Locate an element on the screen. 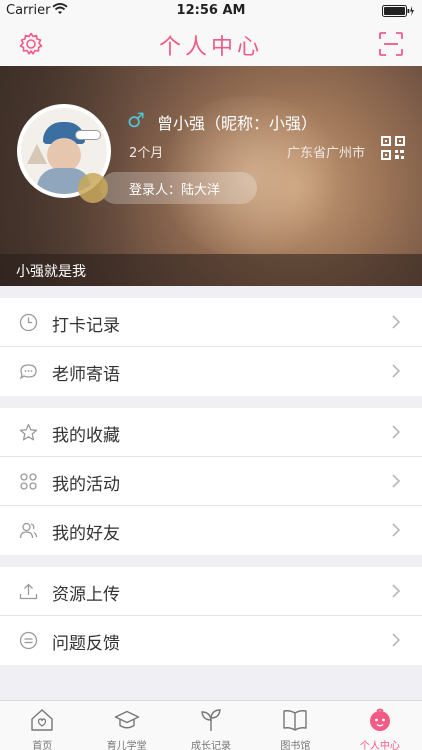 The height and width of the screenshot is (750, 422). activity-grid-icon is located at coordinates (28, 481).